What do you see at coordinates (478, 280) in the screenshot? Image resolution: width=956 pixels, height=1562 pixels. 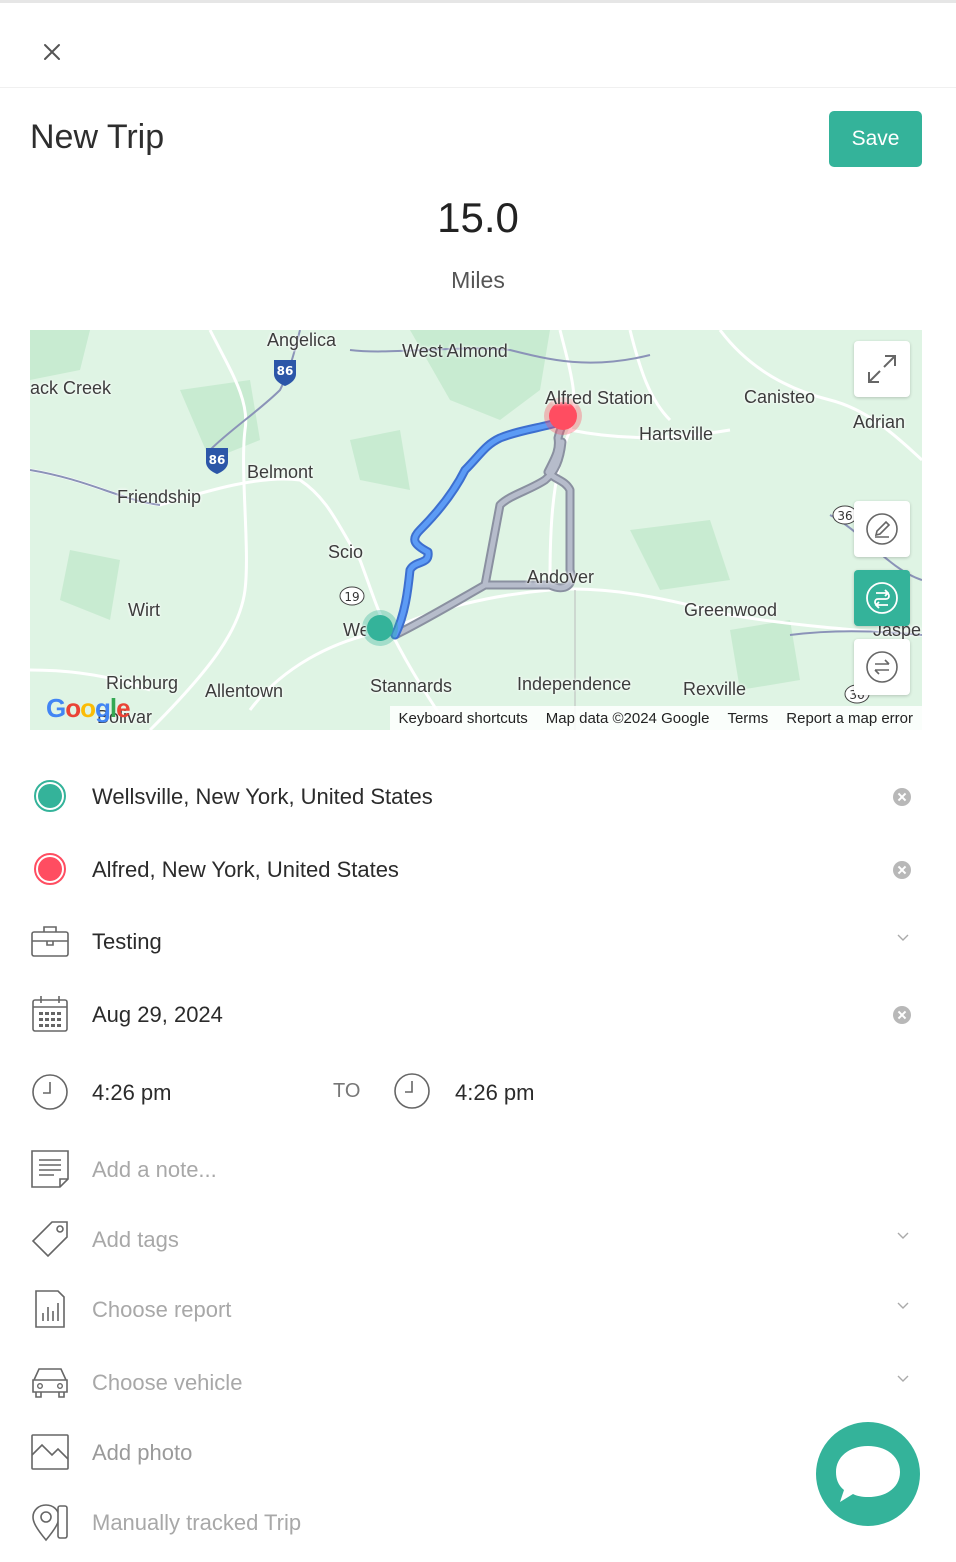 I see `distance-unit: Miles` at bounding box center [478, 280].